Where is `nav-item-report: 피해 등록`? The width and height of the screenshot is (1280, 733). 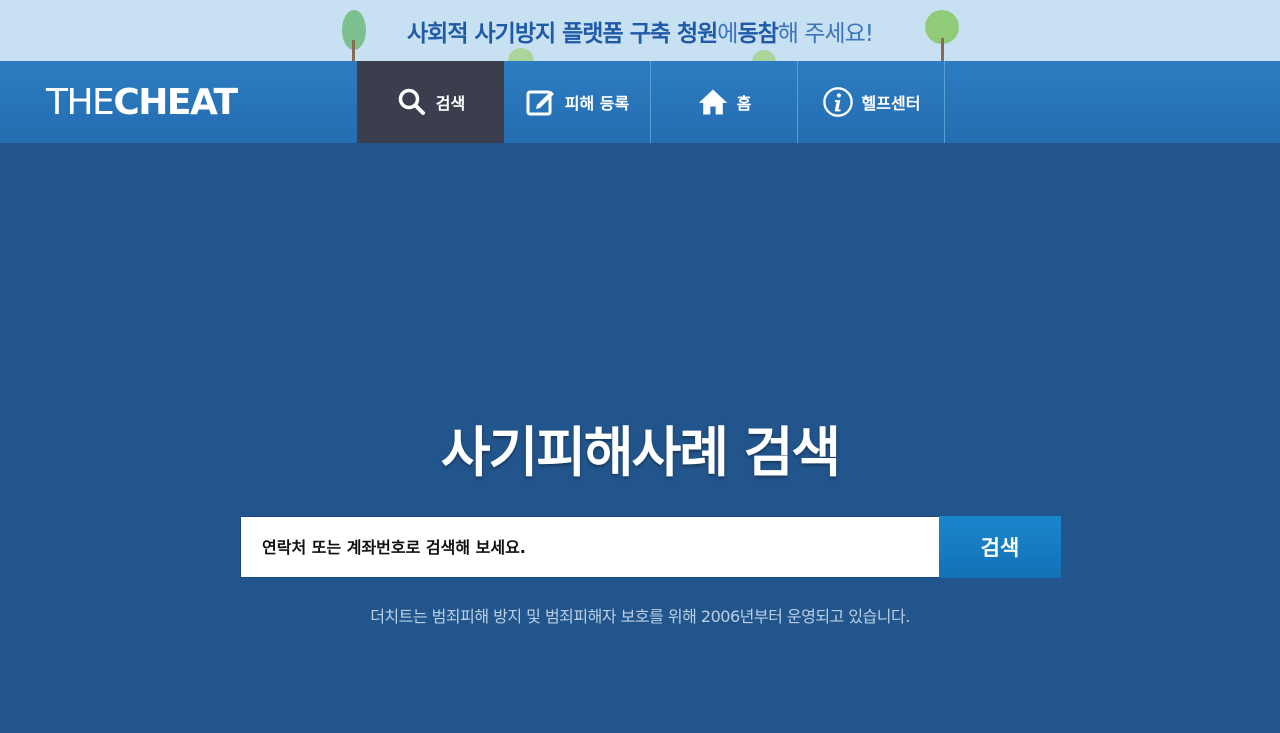 nav-item-report: 피해 등록 is located at coordinates (577, 102).